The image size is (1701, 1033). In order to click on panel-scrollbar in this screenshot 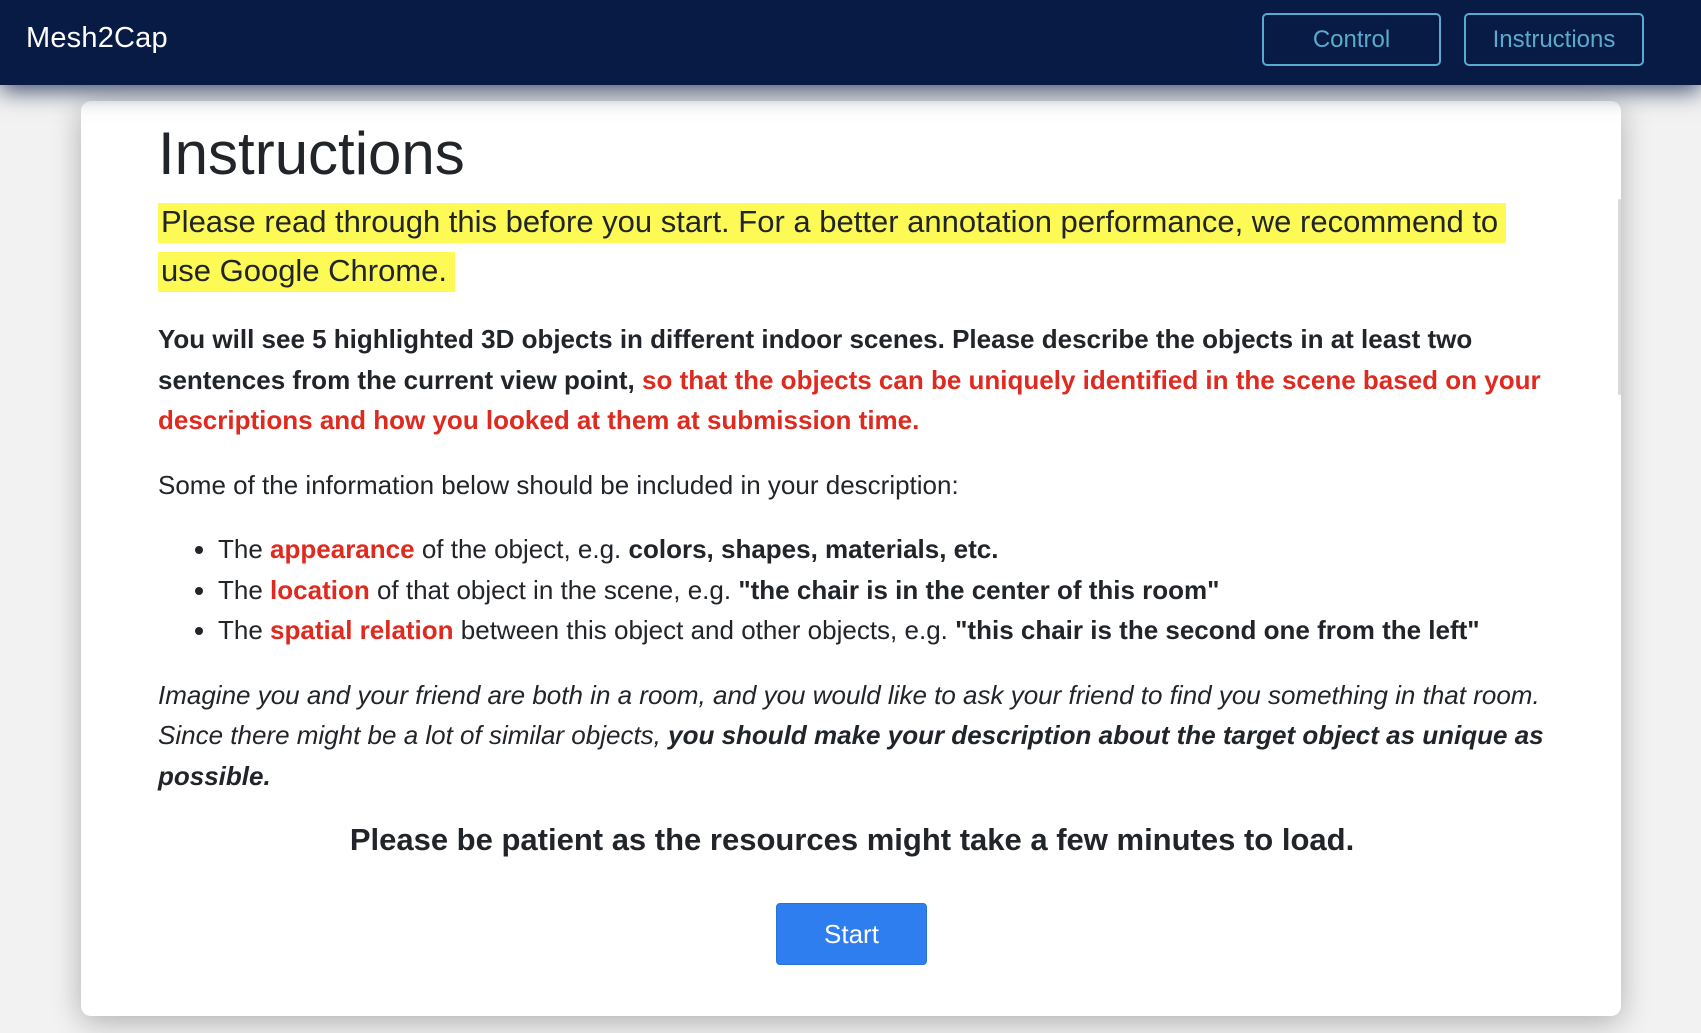, I will do `click(1619, 297)`.